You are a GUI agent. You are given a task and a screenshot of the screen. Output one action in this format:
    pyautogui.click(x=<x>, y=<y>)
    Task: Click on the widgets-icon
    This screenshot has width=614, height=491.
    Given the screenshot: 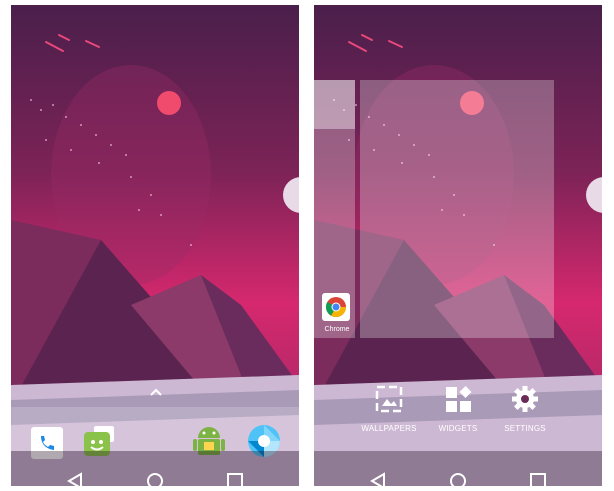 What is the action you would take?
    pyautogui.click(x=459, y=399)
    